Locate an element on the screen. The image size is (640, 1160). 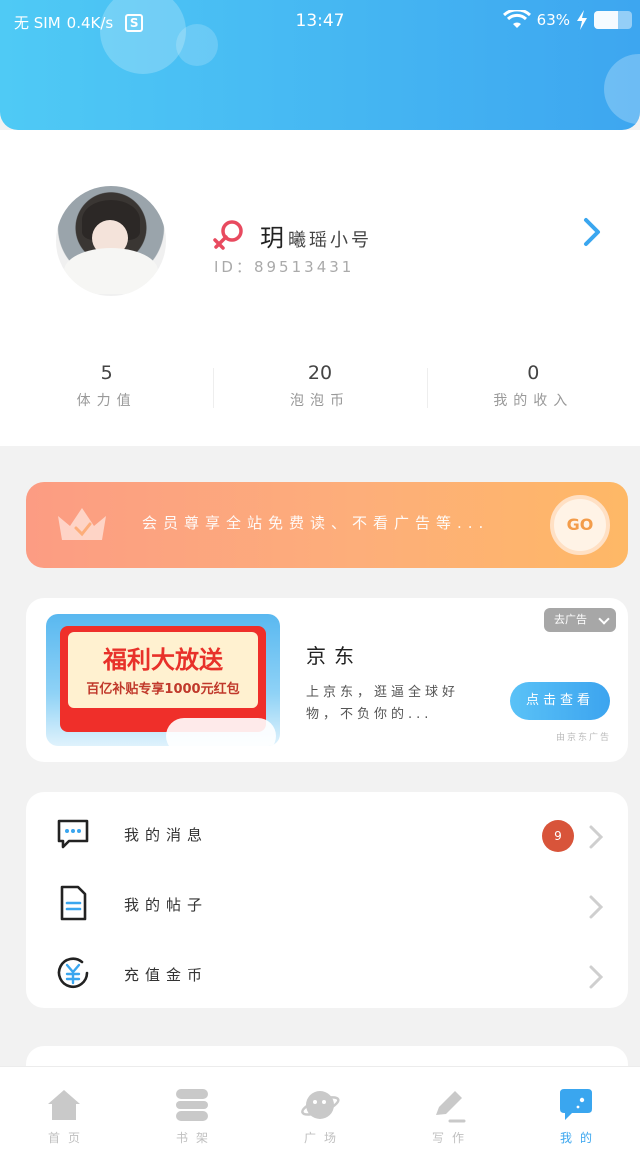
tab-label: 书架 is located at coordinates (195, 1138).